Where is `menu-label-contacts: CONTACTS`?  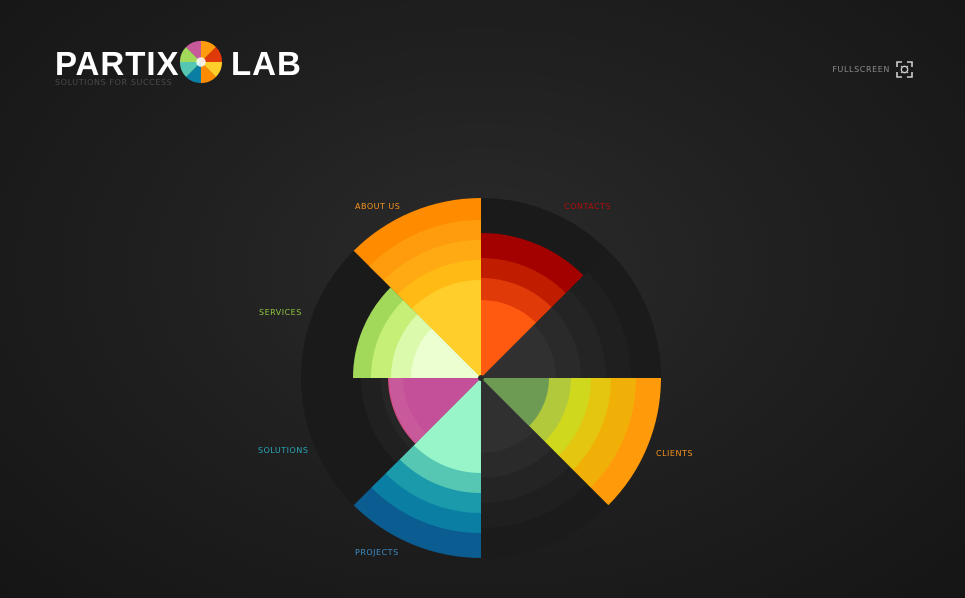 menu-label-contacts: CONTACTS is located at coordinates (587, 207).